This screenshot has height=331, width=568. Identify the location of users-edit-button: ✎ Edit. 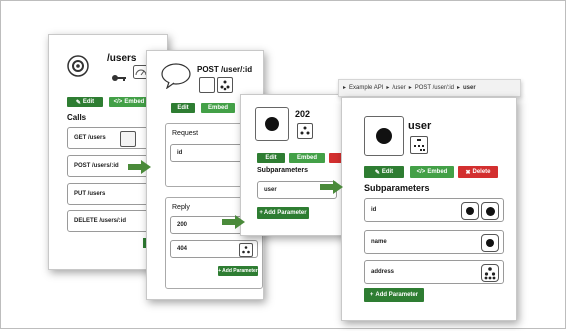
(85, 102).